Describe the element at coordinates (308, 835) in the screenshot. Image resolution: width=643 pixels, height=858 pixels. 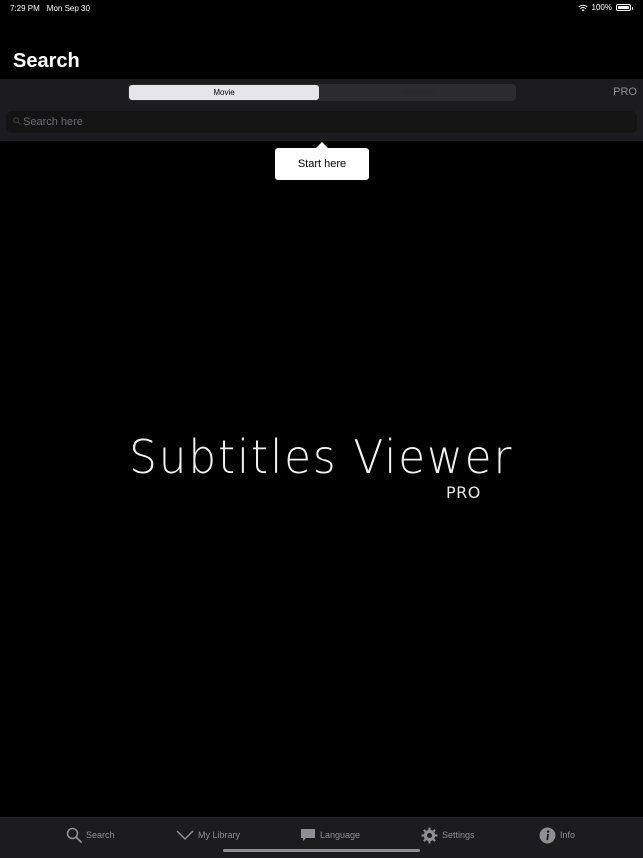
I see `speech-bubble-icon` at that location.